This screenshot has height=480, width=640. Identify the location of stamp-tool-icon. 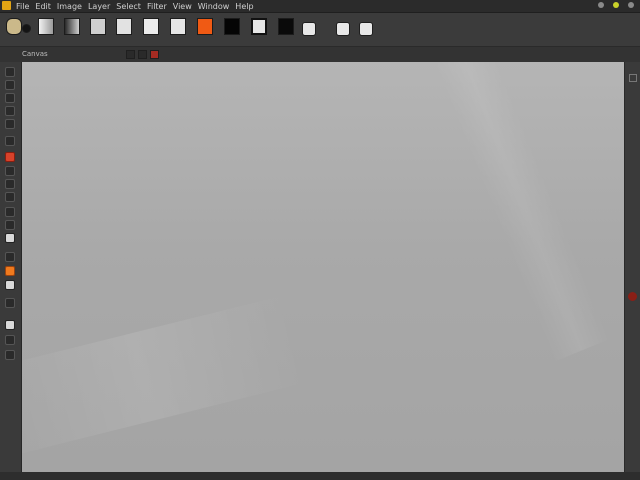
(10, 340).